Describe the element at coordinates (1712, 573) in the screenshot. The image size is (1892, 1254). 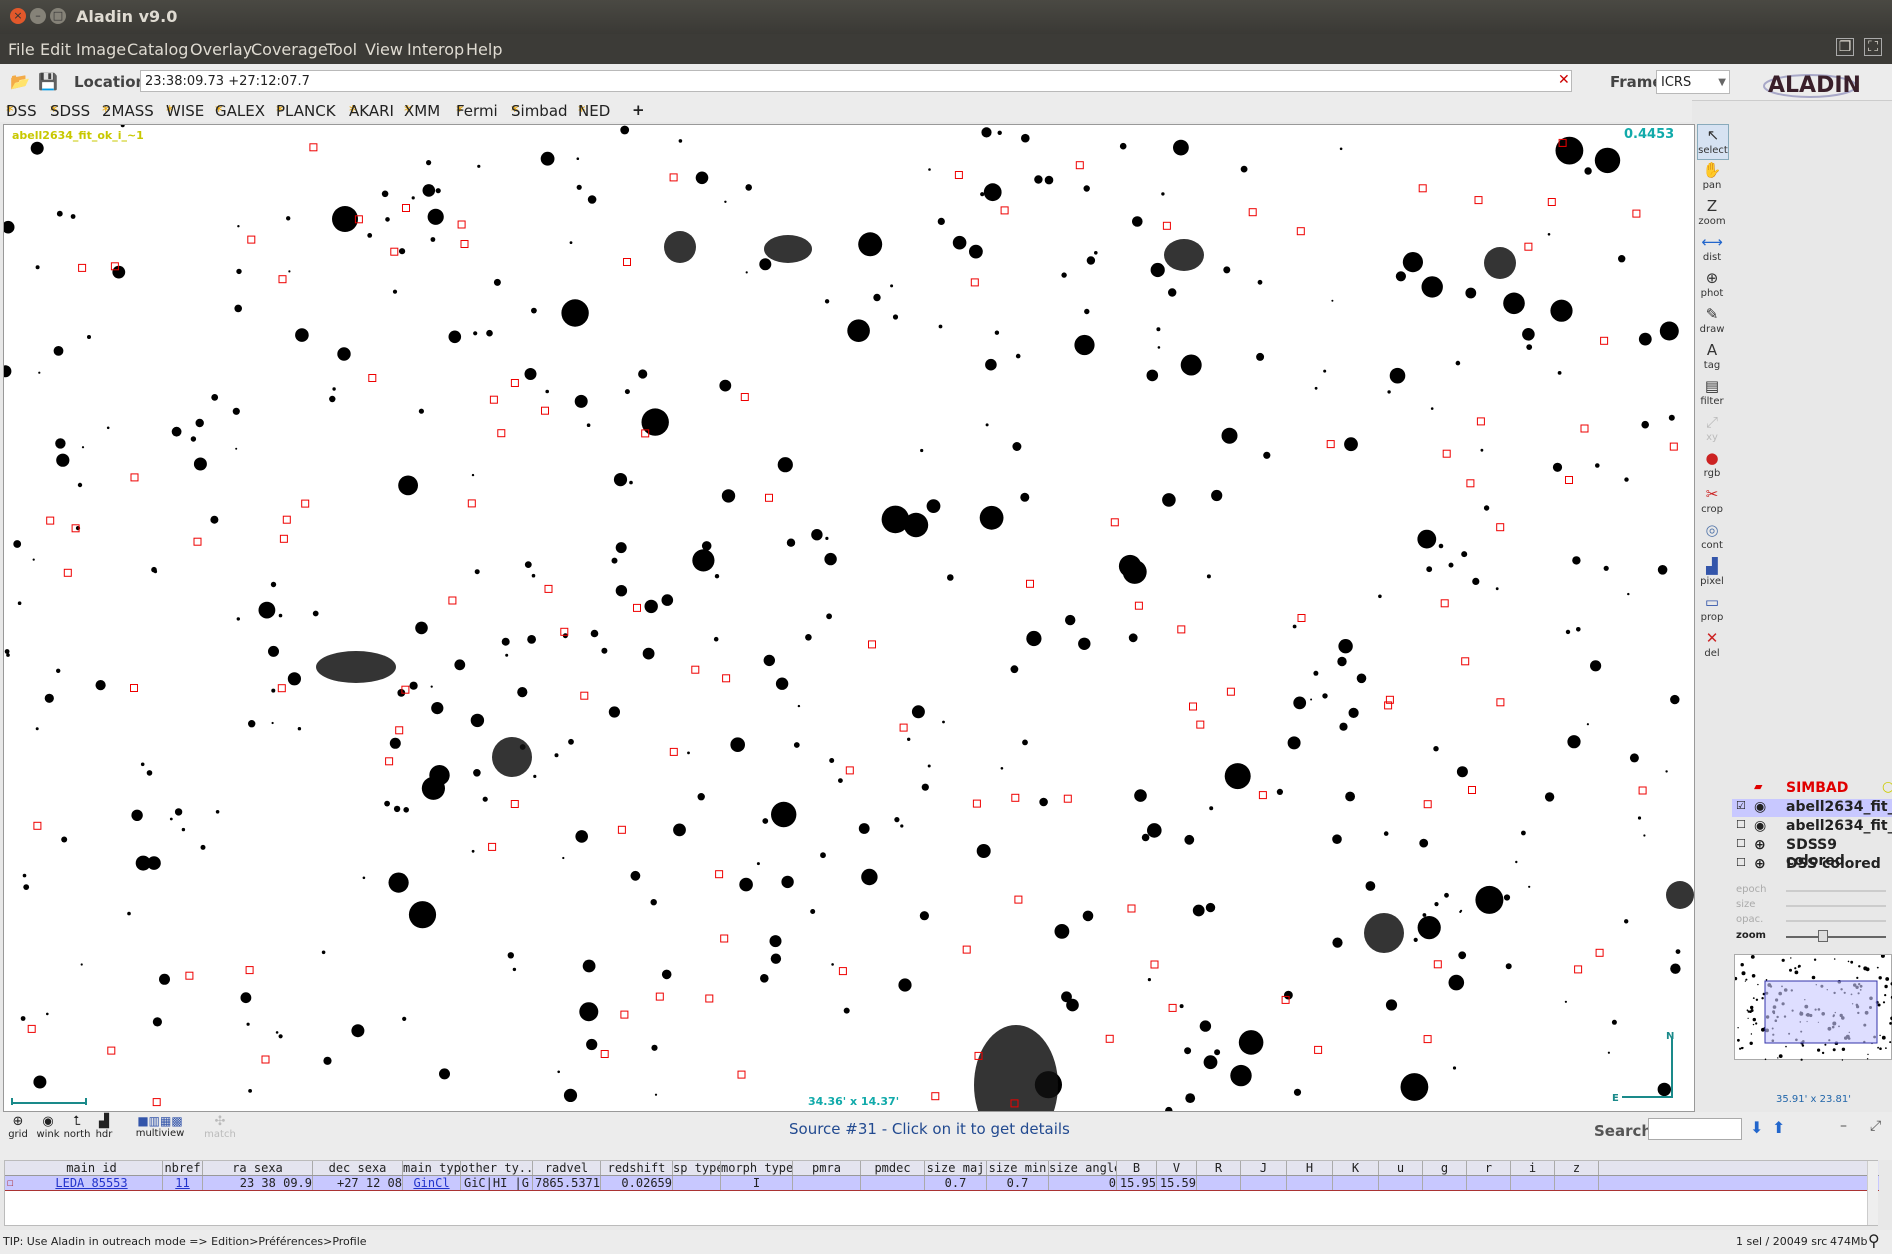
I see `tool-pixel: ▟ pixel` at that location.